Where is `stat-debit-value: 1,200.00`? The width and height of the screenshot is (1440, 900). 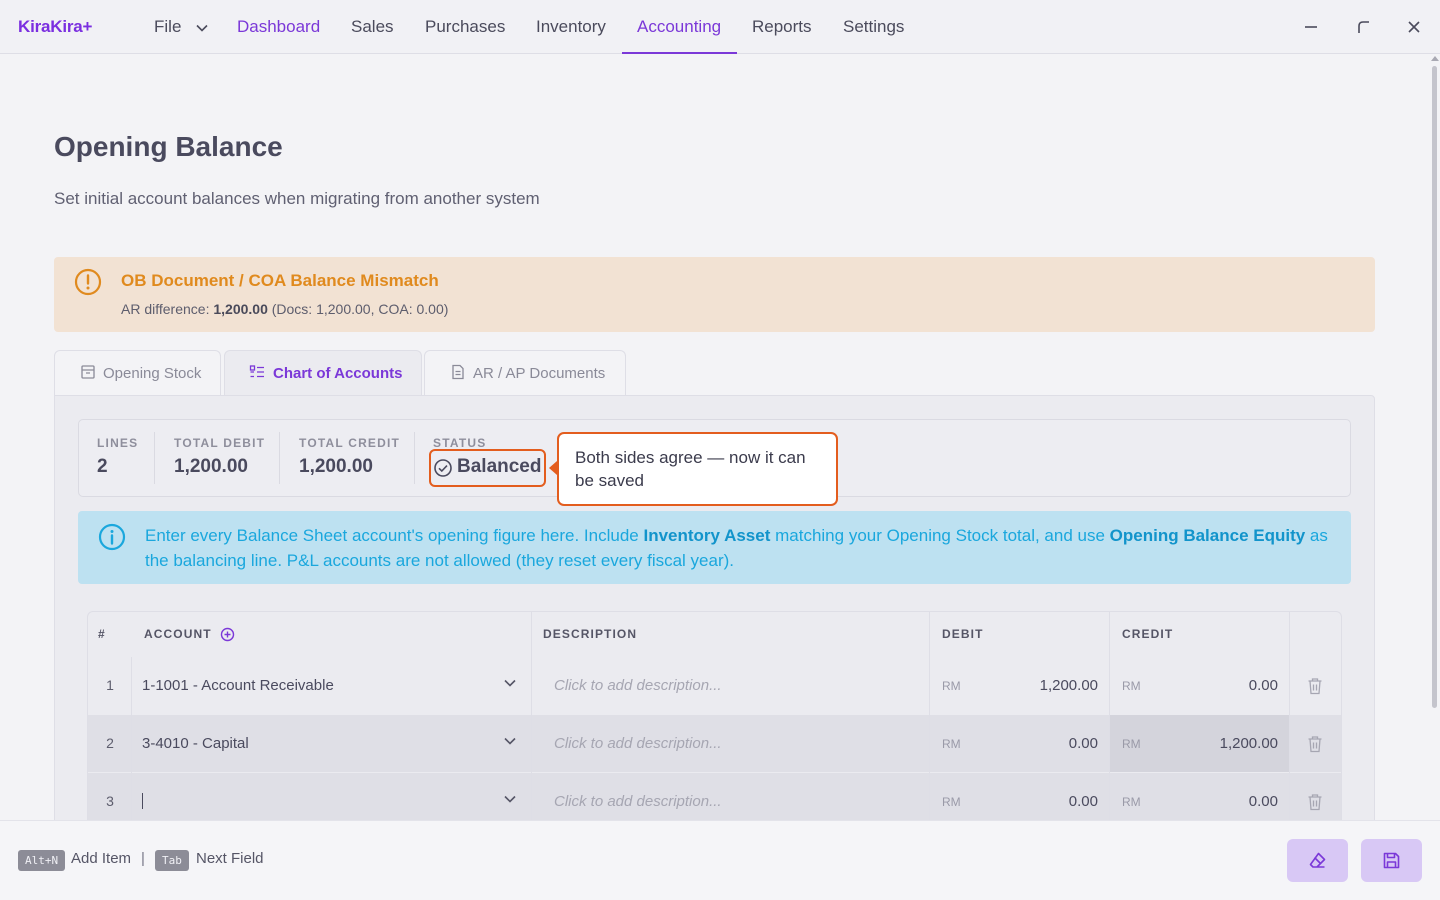
stat-debit-value: 1,200.00 is located at coordinates (211, 466).